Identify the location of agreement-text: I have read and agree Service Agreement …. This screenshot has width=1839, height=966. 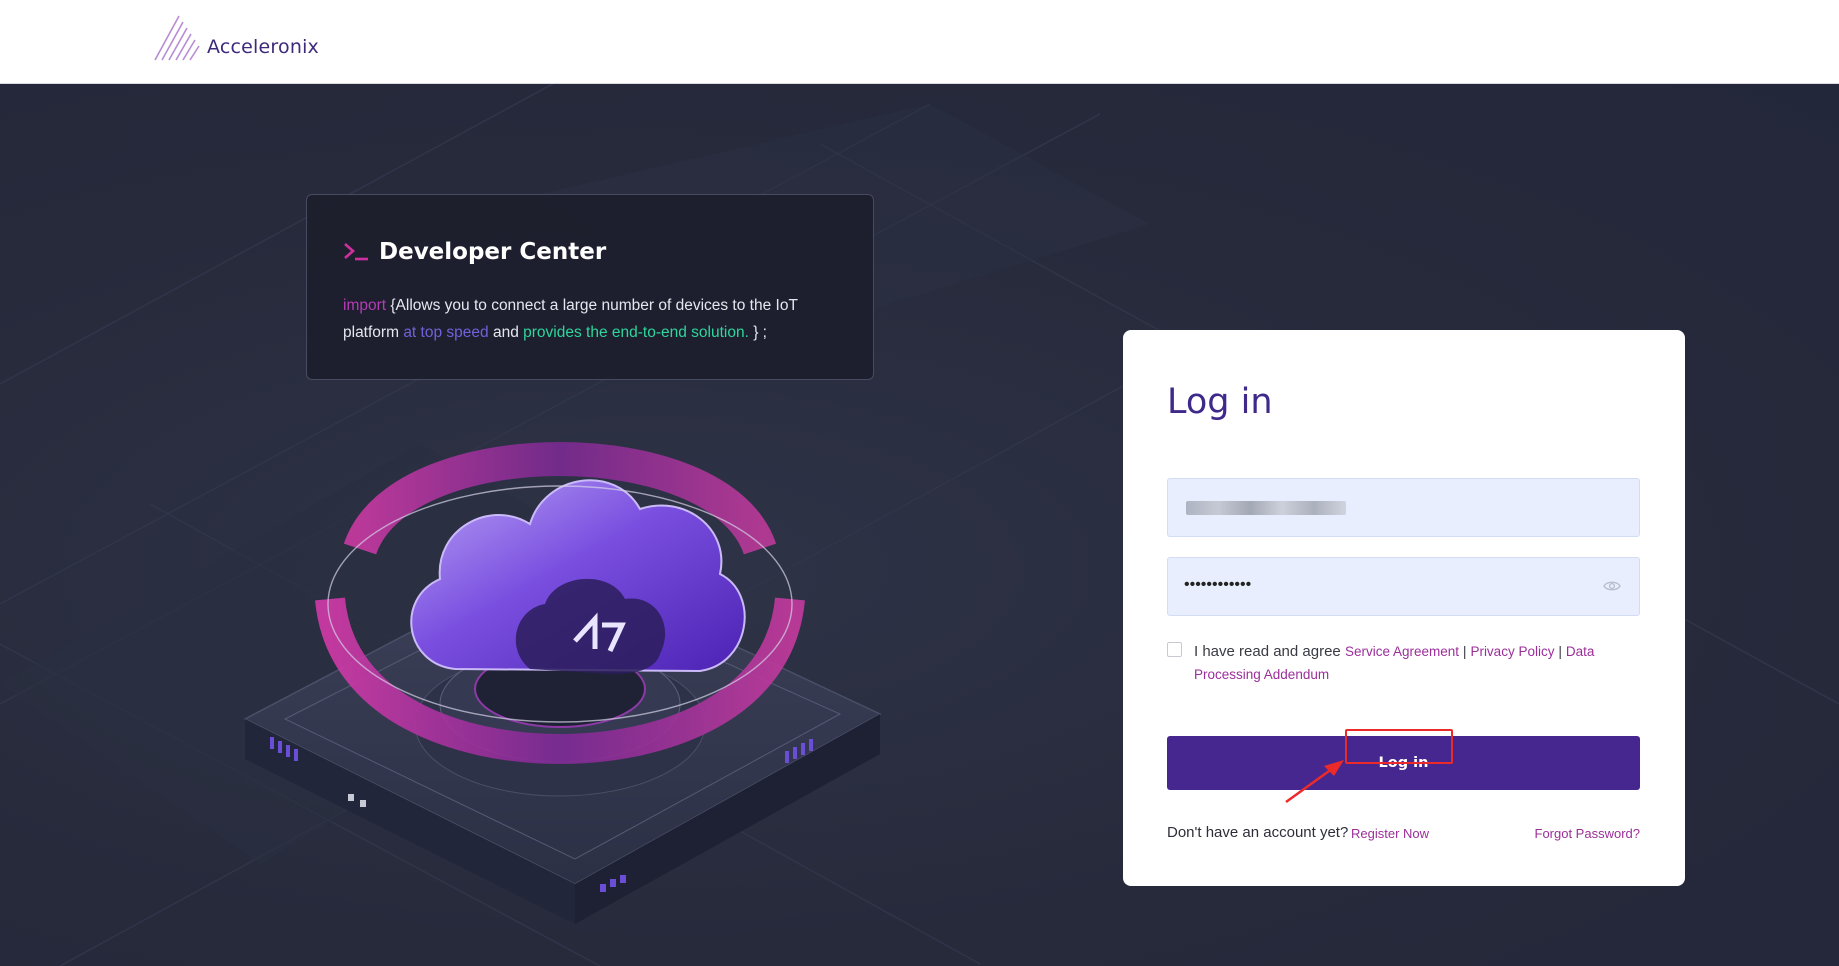
(1415, 663).